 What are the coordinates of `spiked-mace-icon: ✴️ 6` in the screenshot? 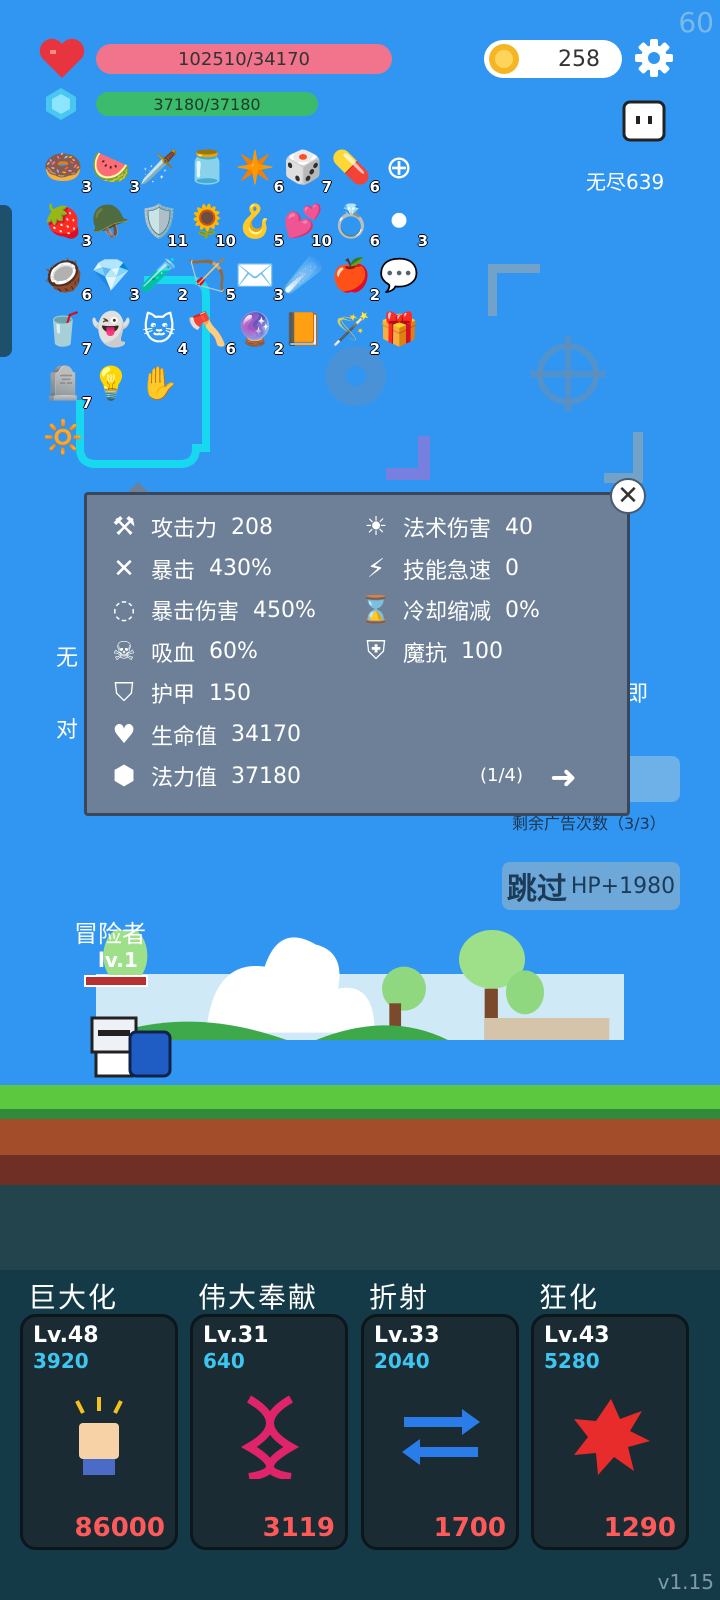 It's located at (258, 170).